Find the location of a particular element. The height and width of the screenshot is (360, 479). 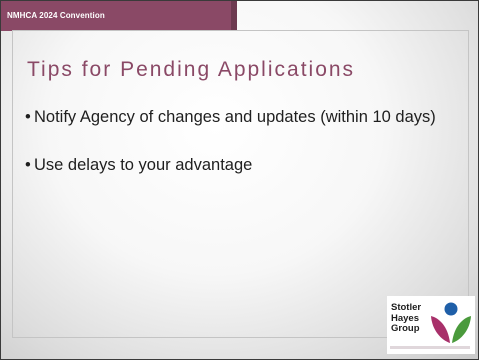

logo-line: Stotler is located at coordinates (406, 307).